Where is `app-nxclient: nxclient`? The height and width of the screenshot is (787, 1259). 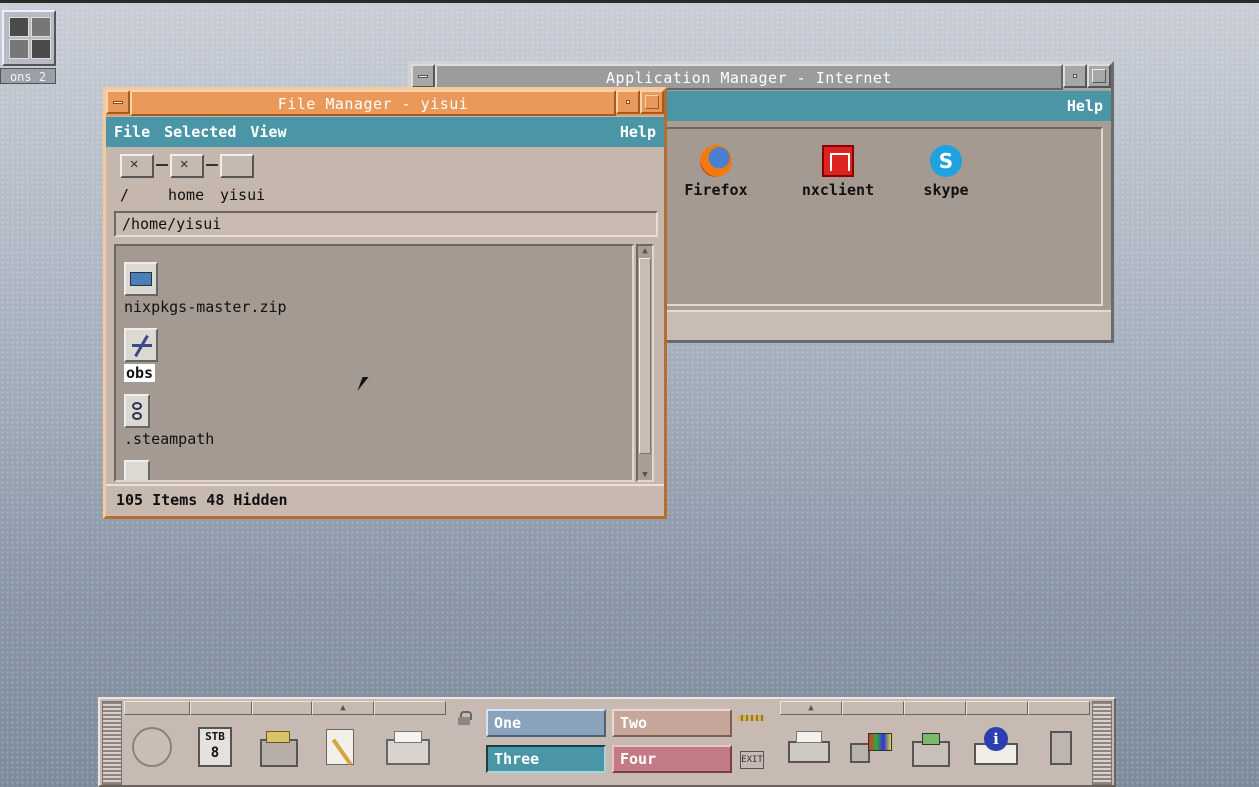
app-nxclient: nxclient is located at coordinates (838, 172).